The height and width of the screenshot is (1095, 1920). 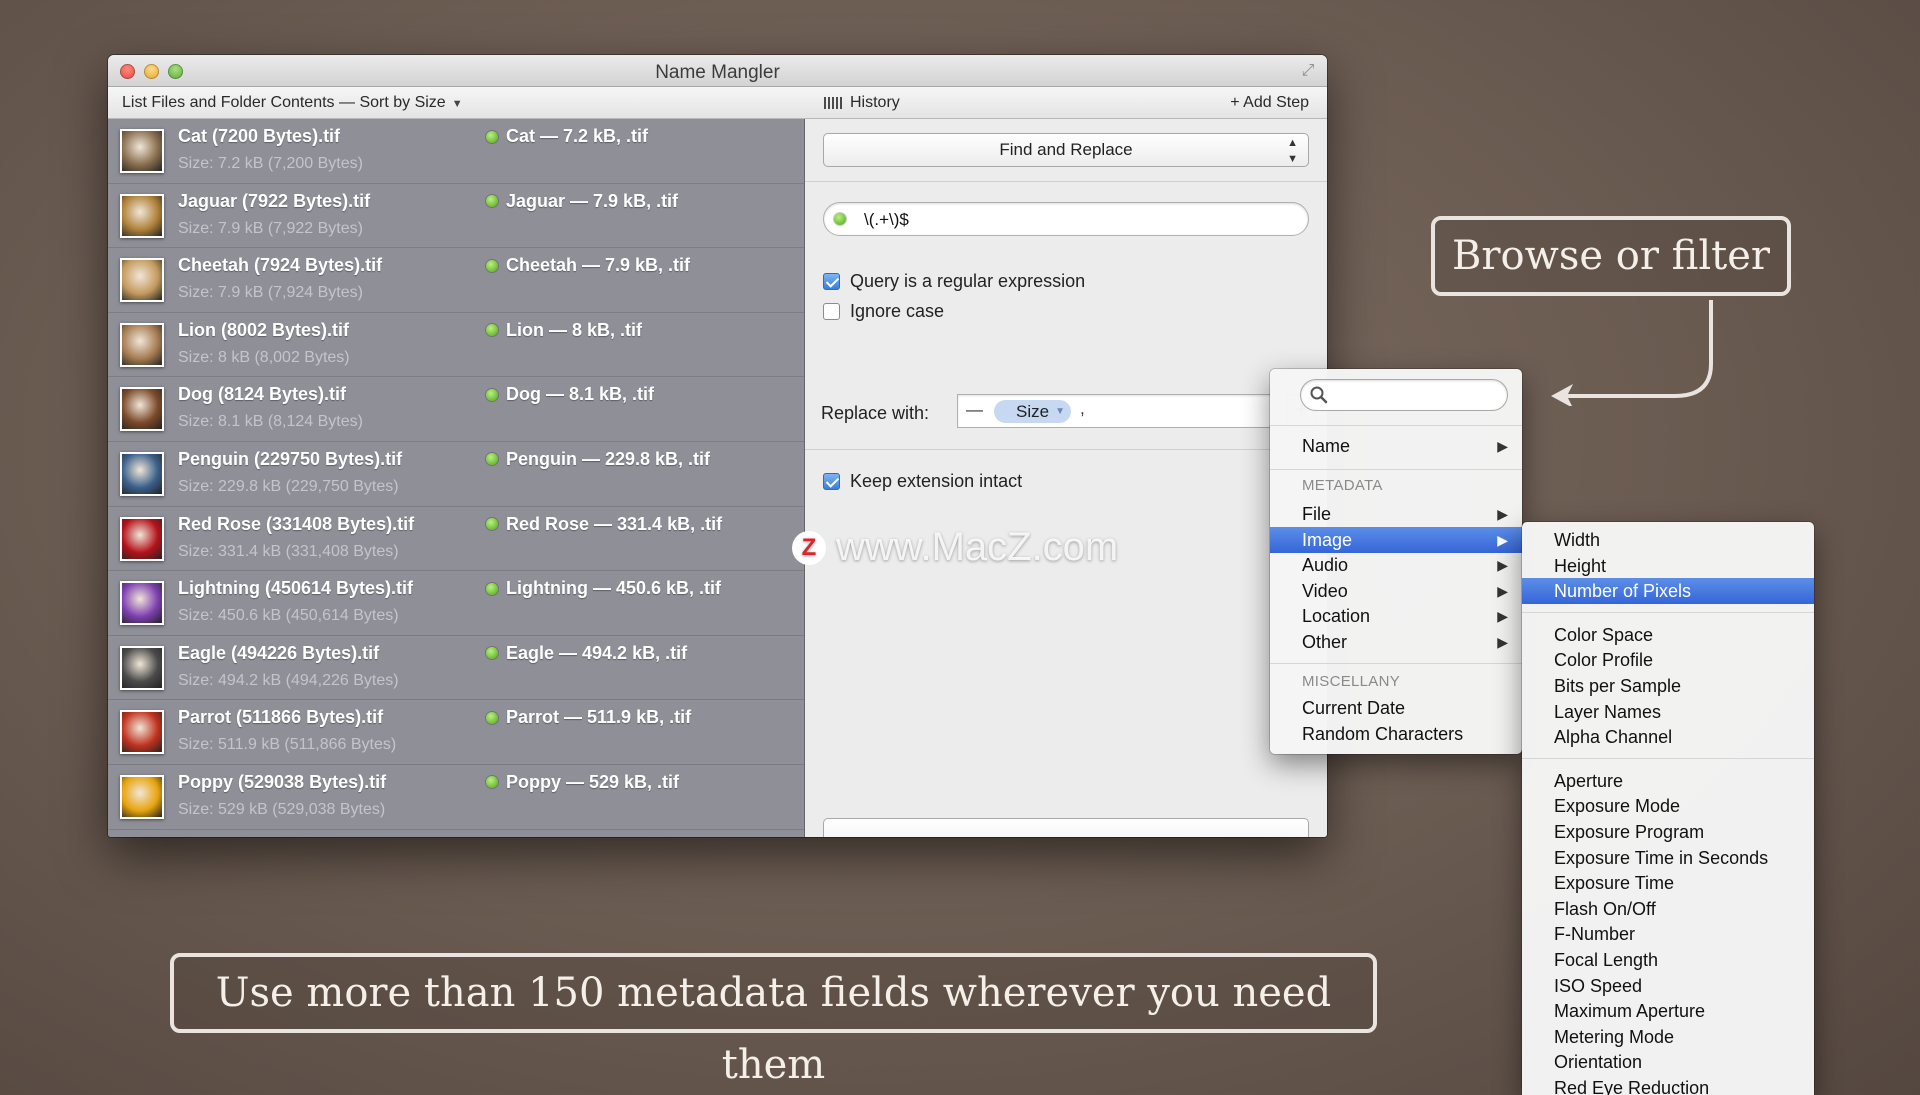 I want to click on menu-search-input, so click(x=1404, y=395).